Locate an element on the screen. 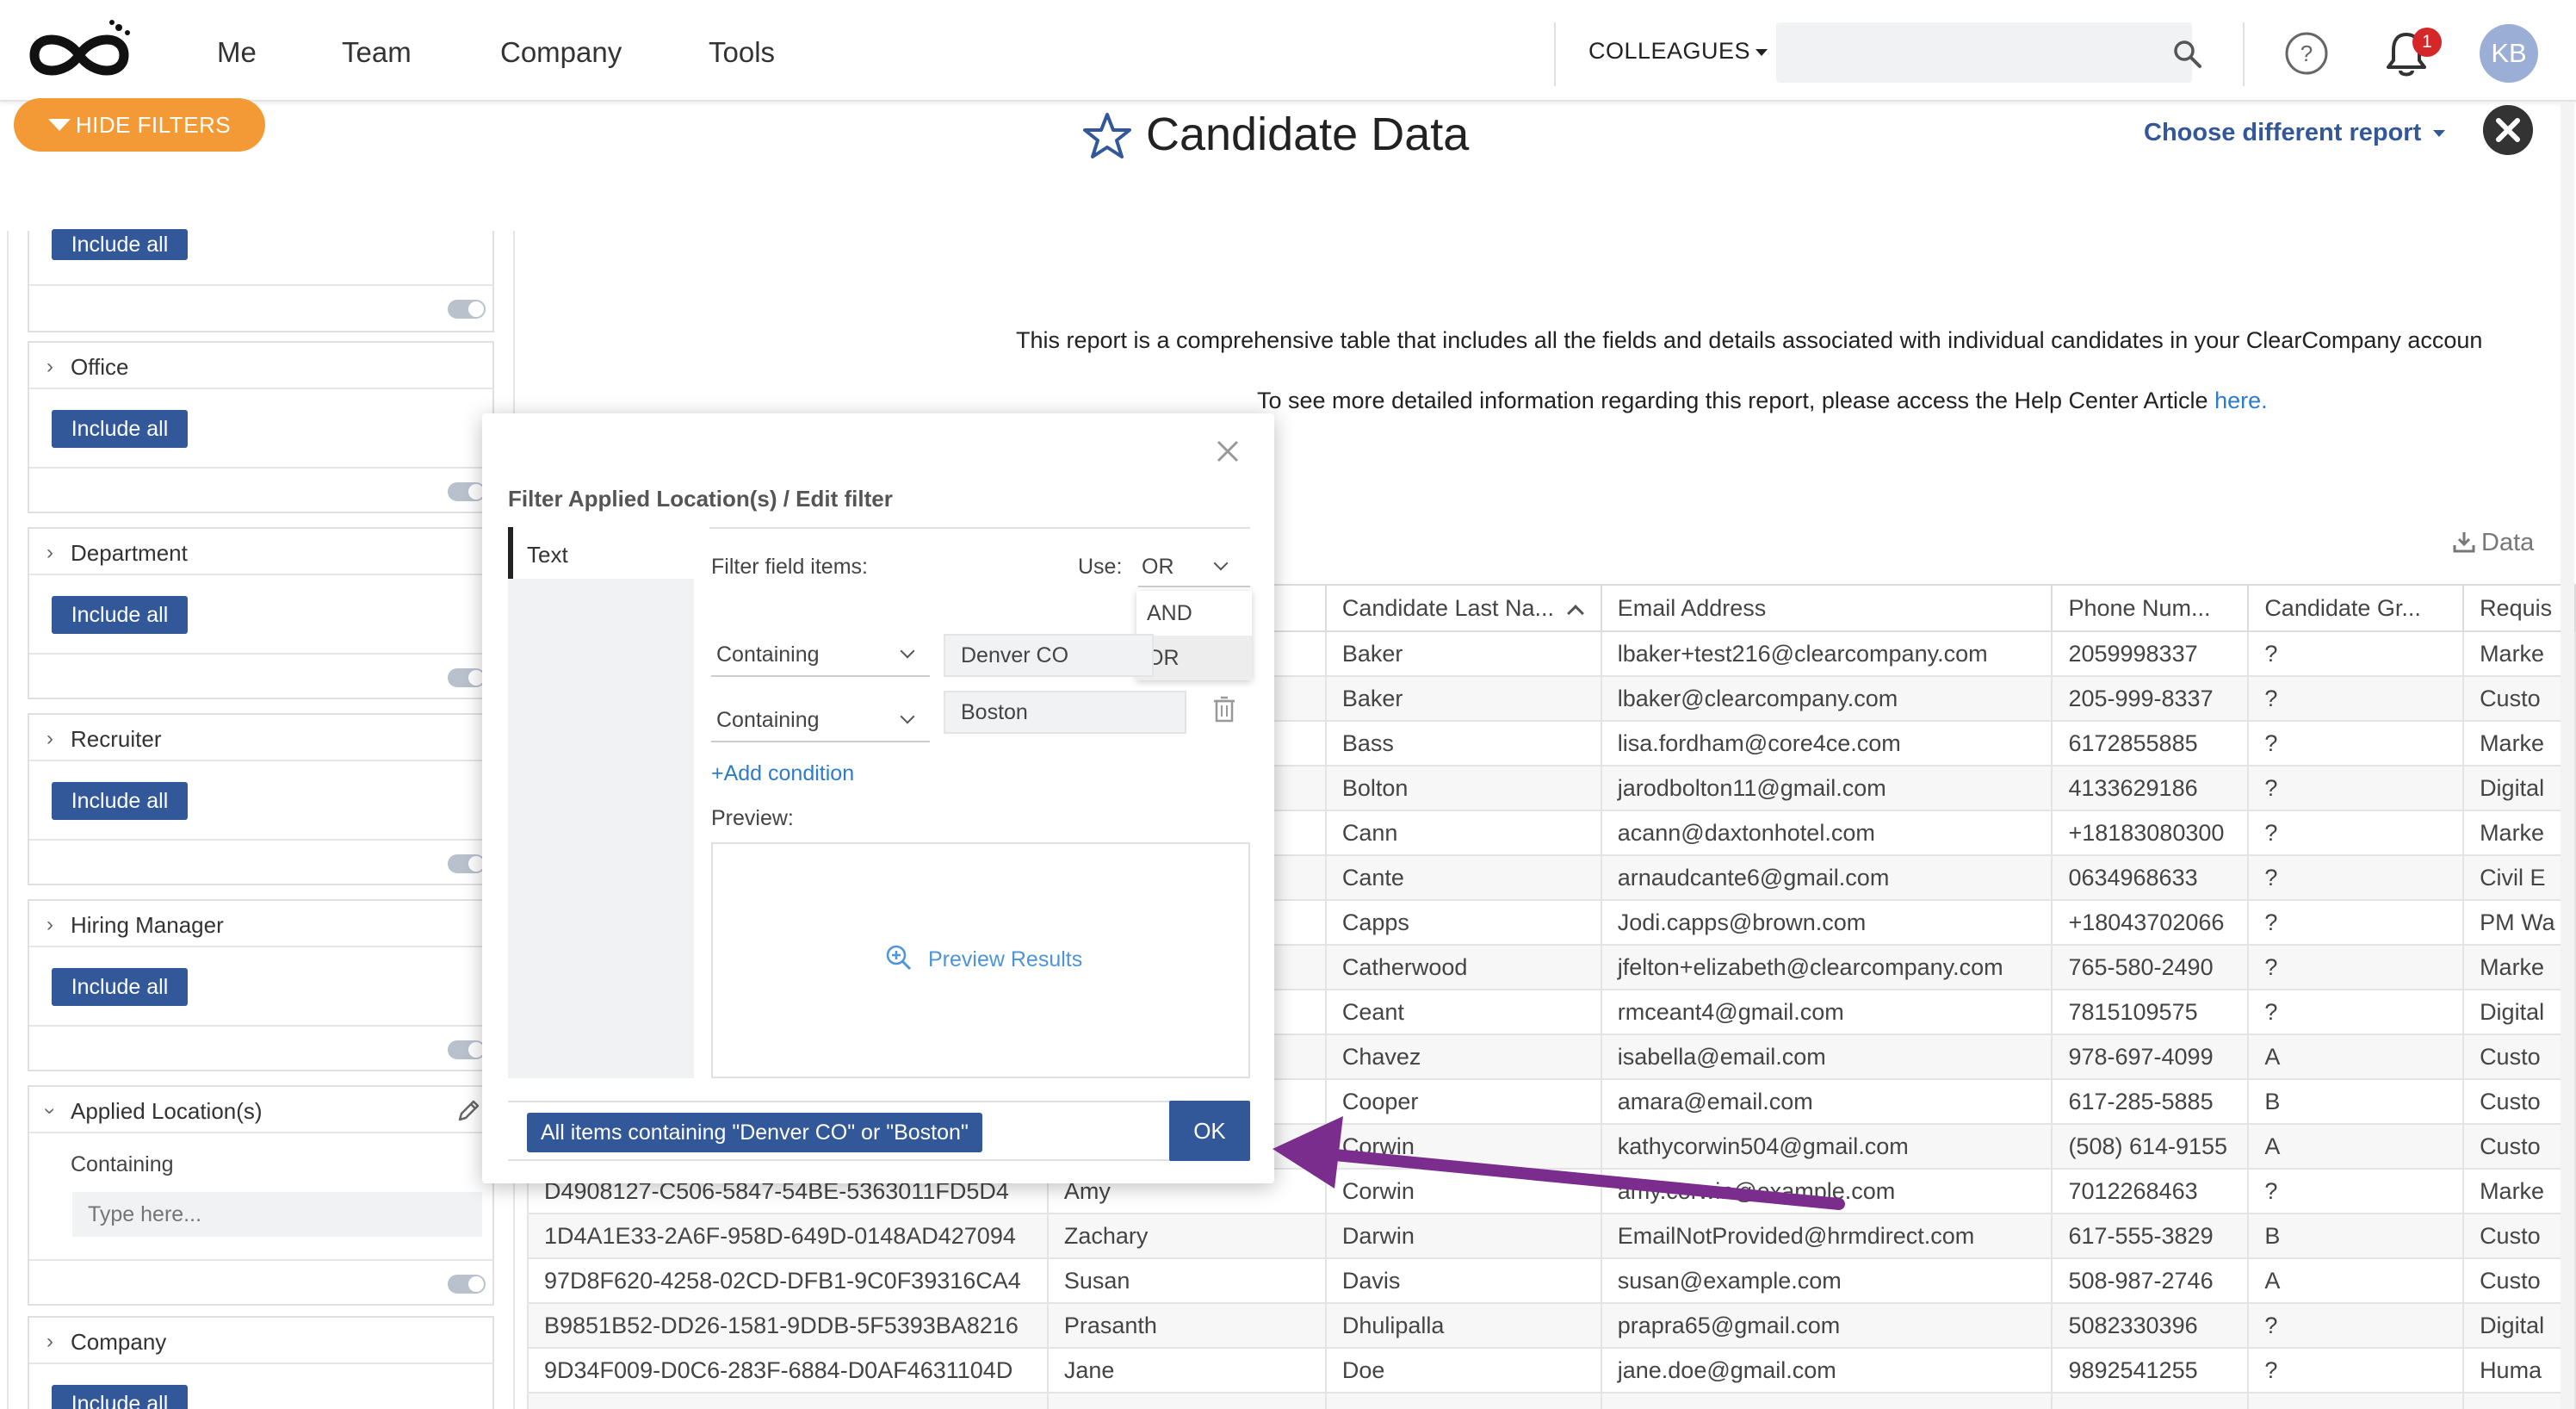 The image size is (2576, 1409). table-cell: Catherwood is located at coordinates (1463, 967).